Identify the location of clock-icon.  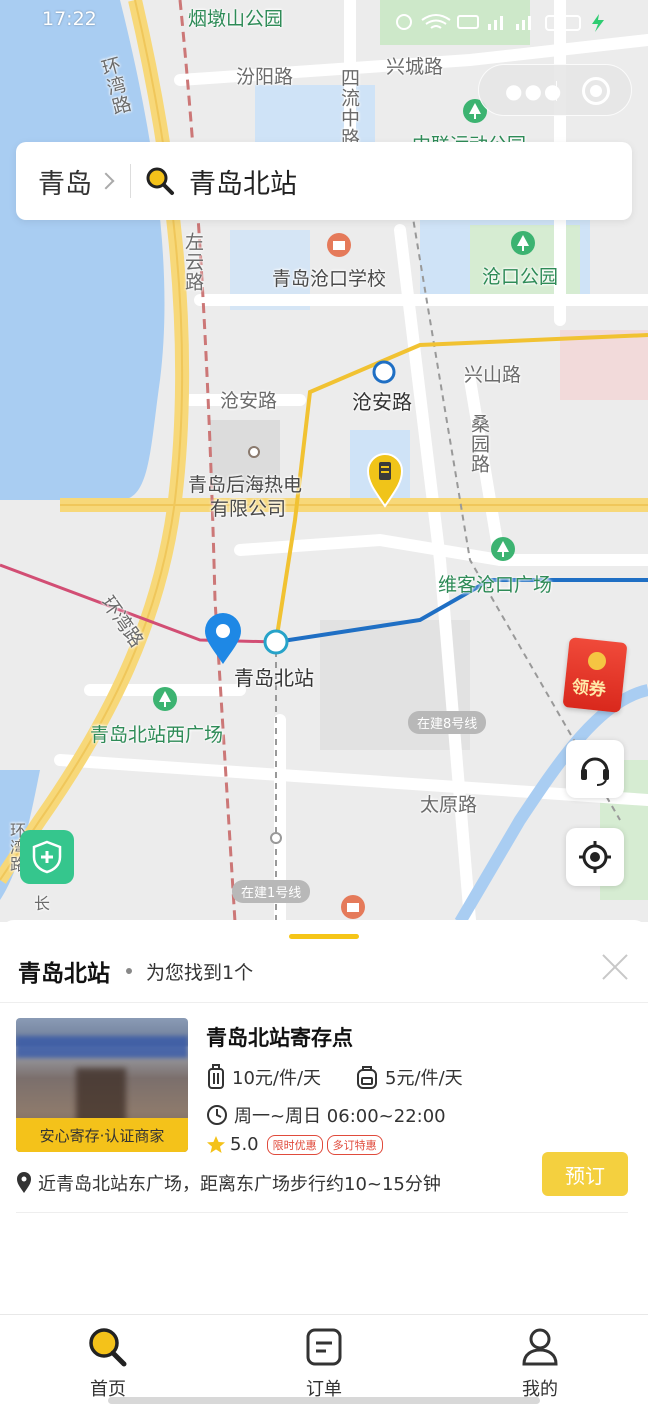
(217, 1115).